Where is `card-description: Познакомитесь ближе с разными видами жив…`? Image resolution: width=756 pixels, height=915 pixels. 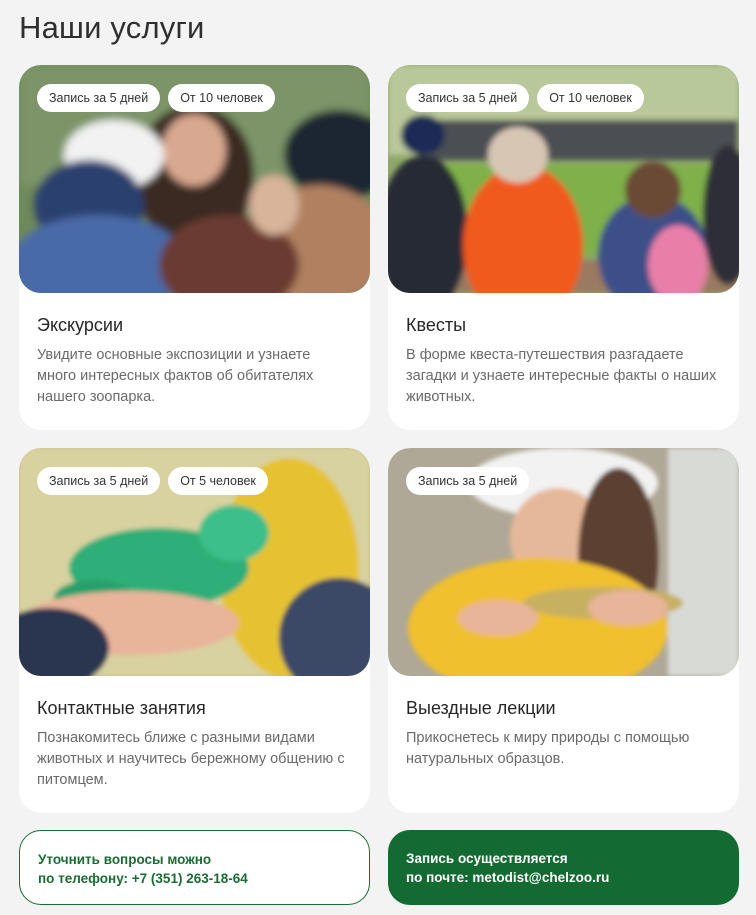 card-description: Познакомитесь ближе с разными видами жив… is located at coordinates (191, 759).